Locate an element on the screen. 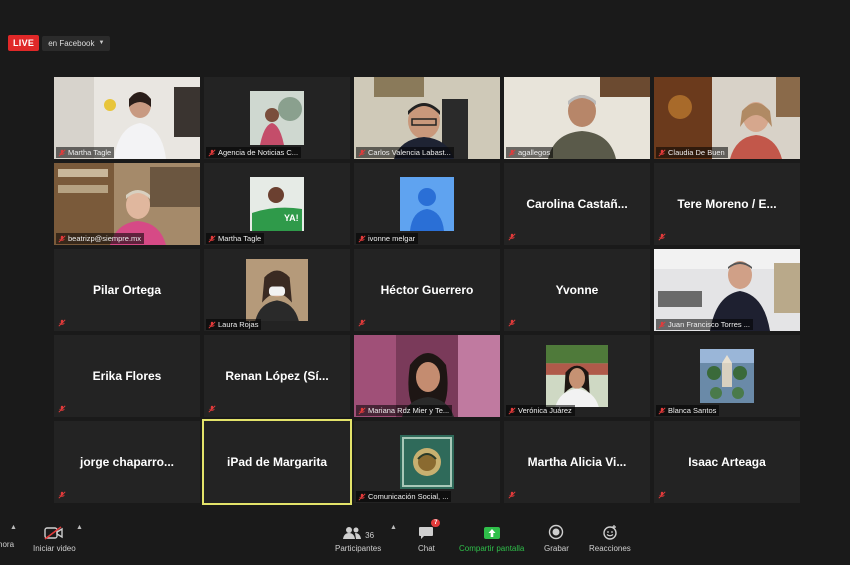 Image resolution: width=850 pixels, height=565 pixels. reactions-icon is located at coordinates (610, 531).